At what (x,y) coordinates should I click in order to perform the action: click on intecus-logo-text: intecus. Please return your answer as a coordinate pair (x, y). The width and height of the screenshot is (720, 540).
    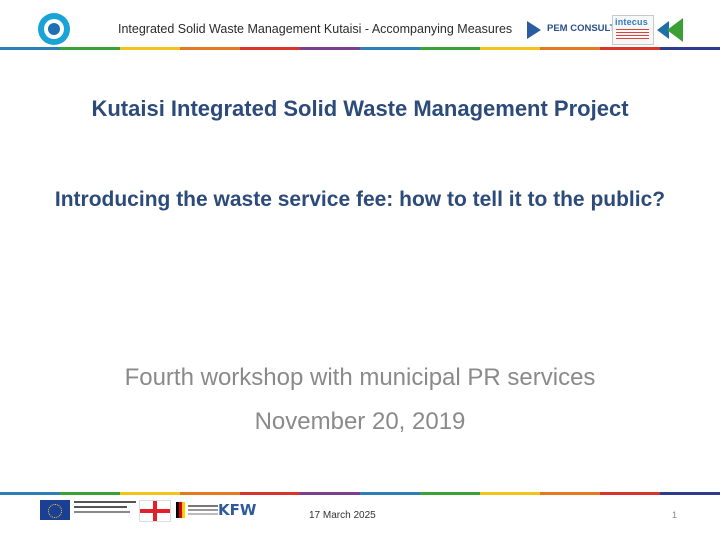
    Looking at the image, I should click on (631, 22).